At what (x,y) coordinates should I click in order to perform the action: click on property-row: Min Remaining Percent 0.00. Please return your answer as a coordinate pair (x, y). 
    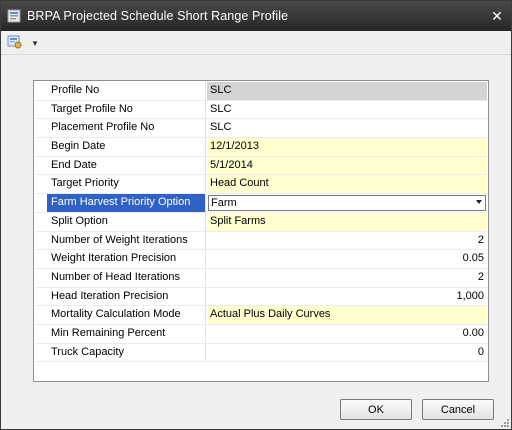
    Looking at the image, I should click on (261, 334).